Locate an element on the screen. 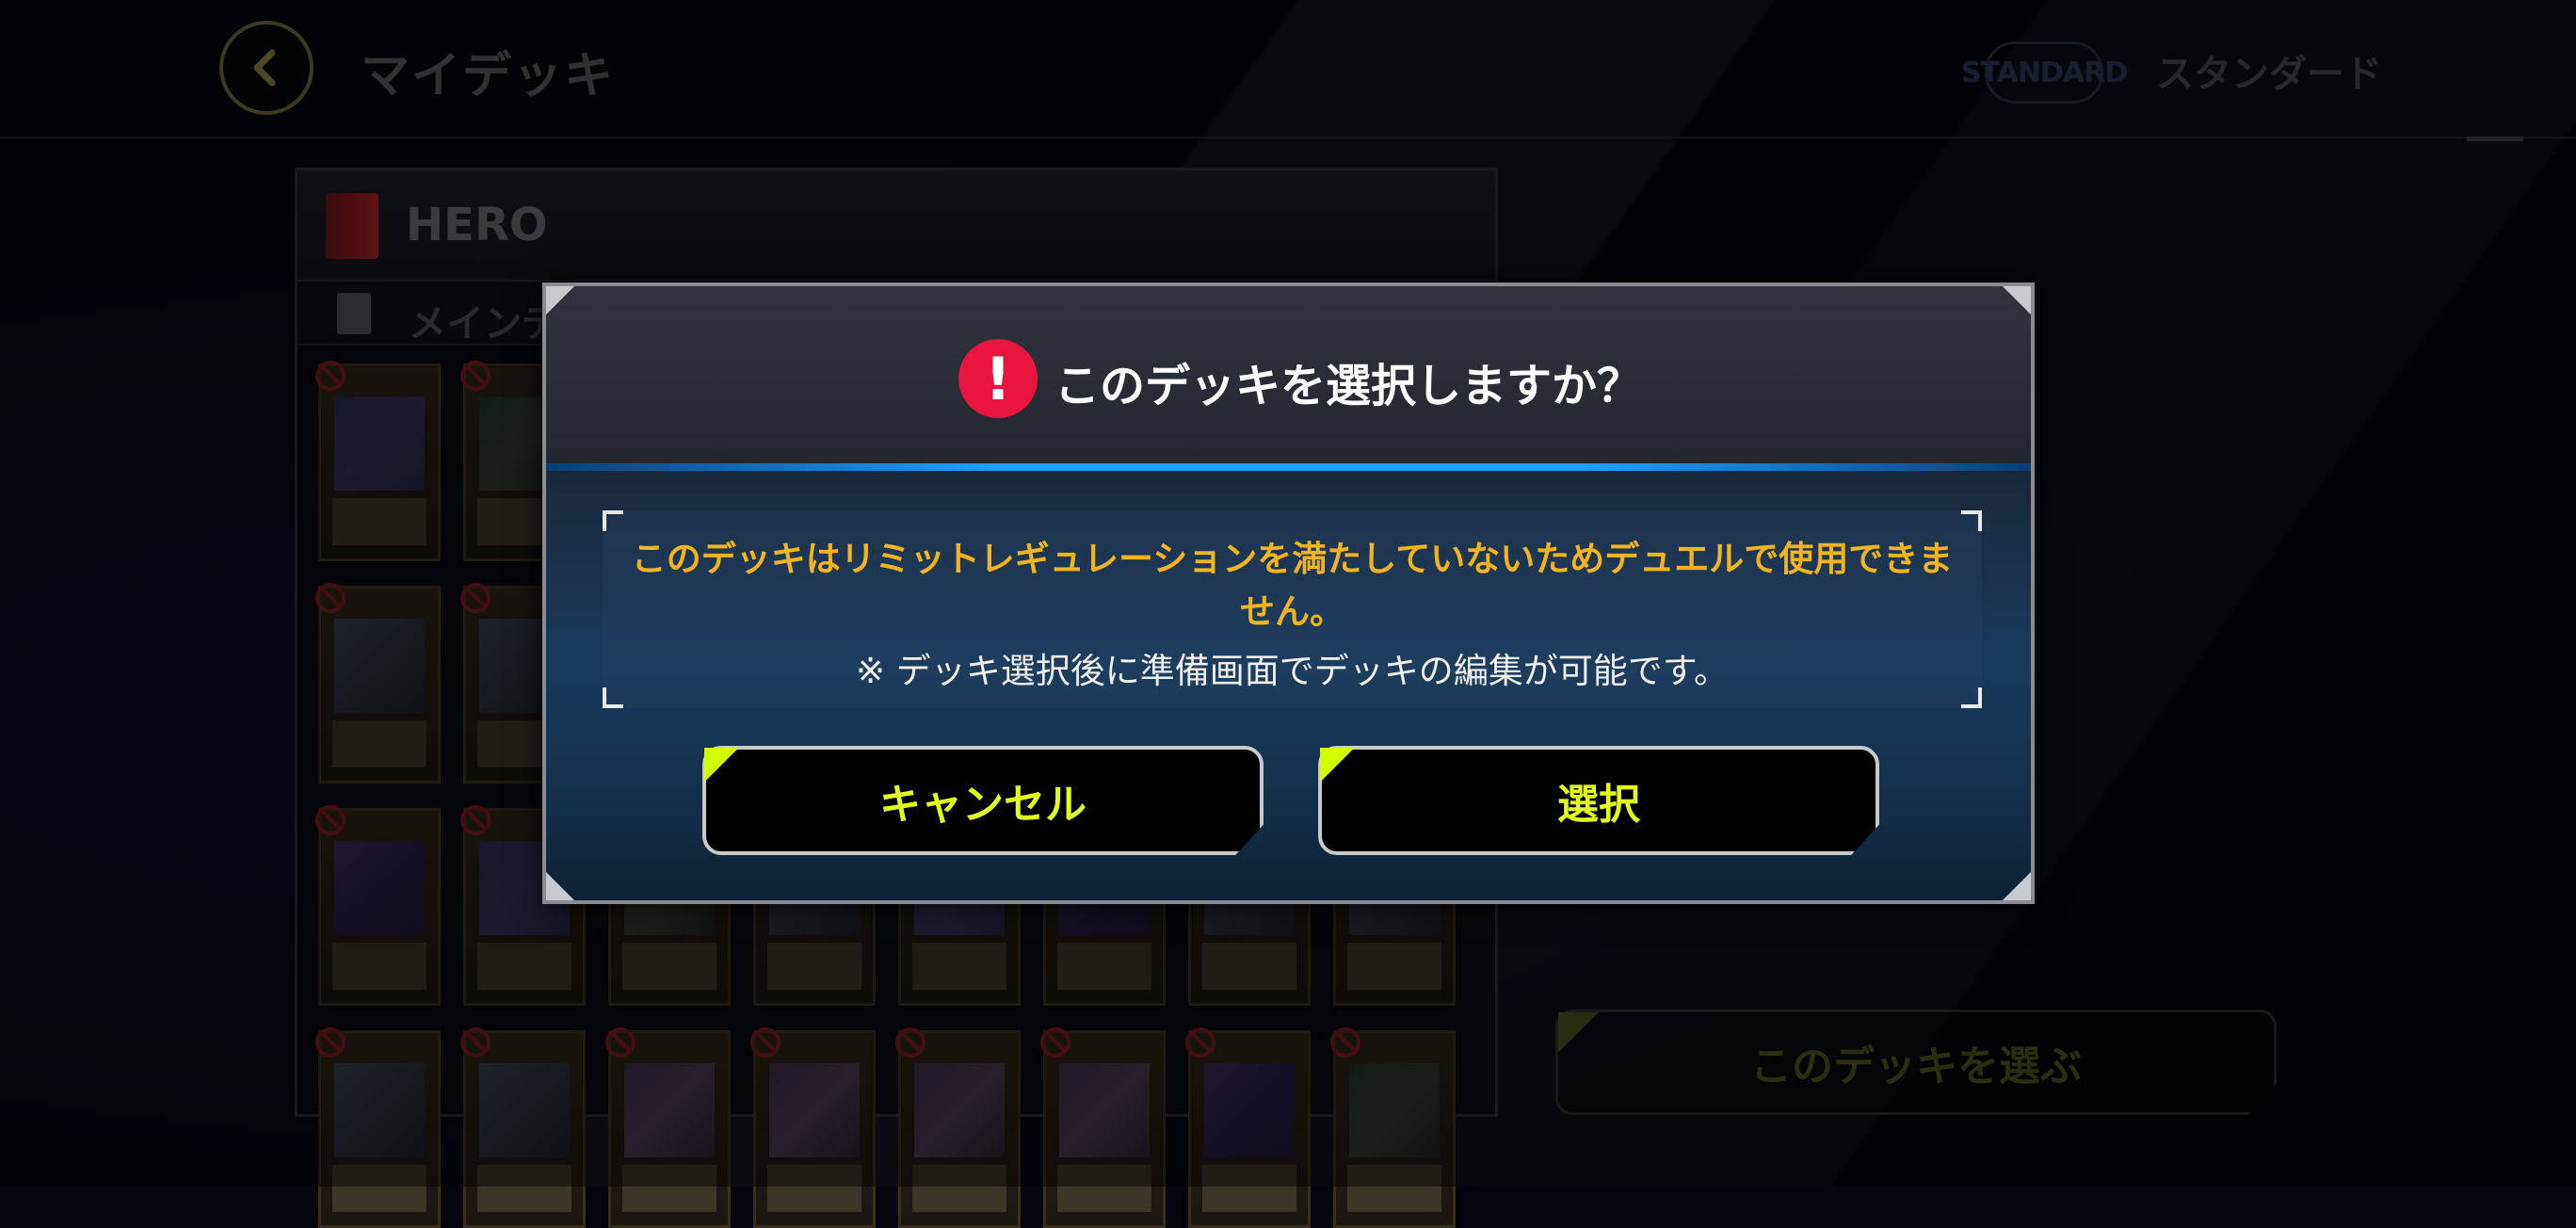 The width and height of the screenshot is (2576, 1228). cancel-label: キャンセル is located at coordinates (983, 805).